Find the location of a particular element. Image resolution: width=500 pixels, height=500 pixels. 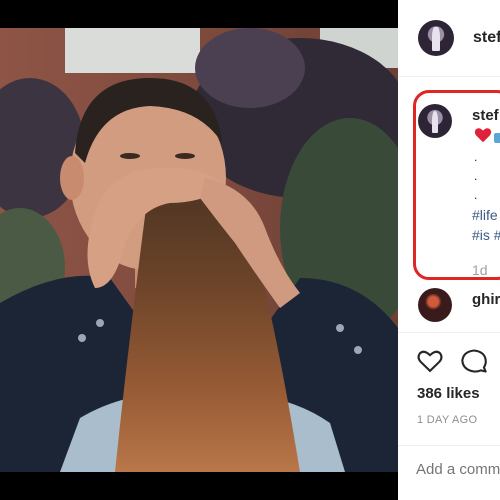

caption-timestamp: 1d is located at coordinates (480, 270).